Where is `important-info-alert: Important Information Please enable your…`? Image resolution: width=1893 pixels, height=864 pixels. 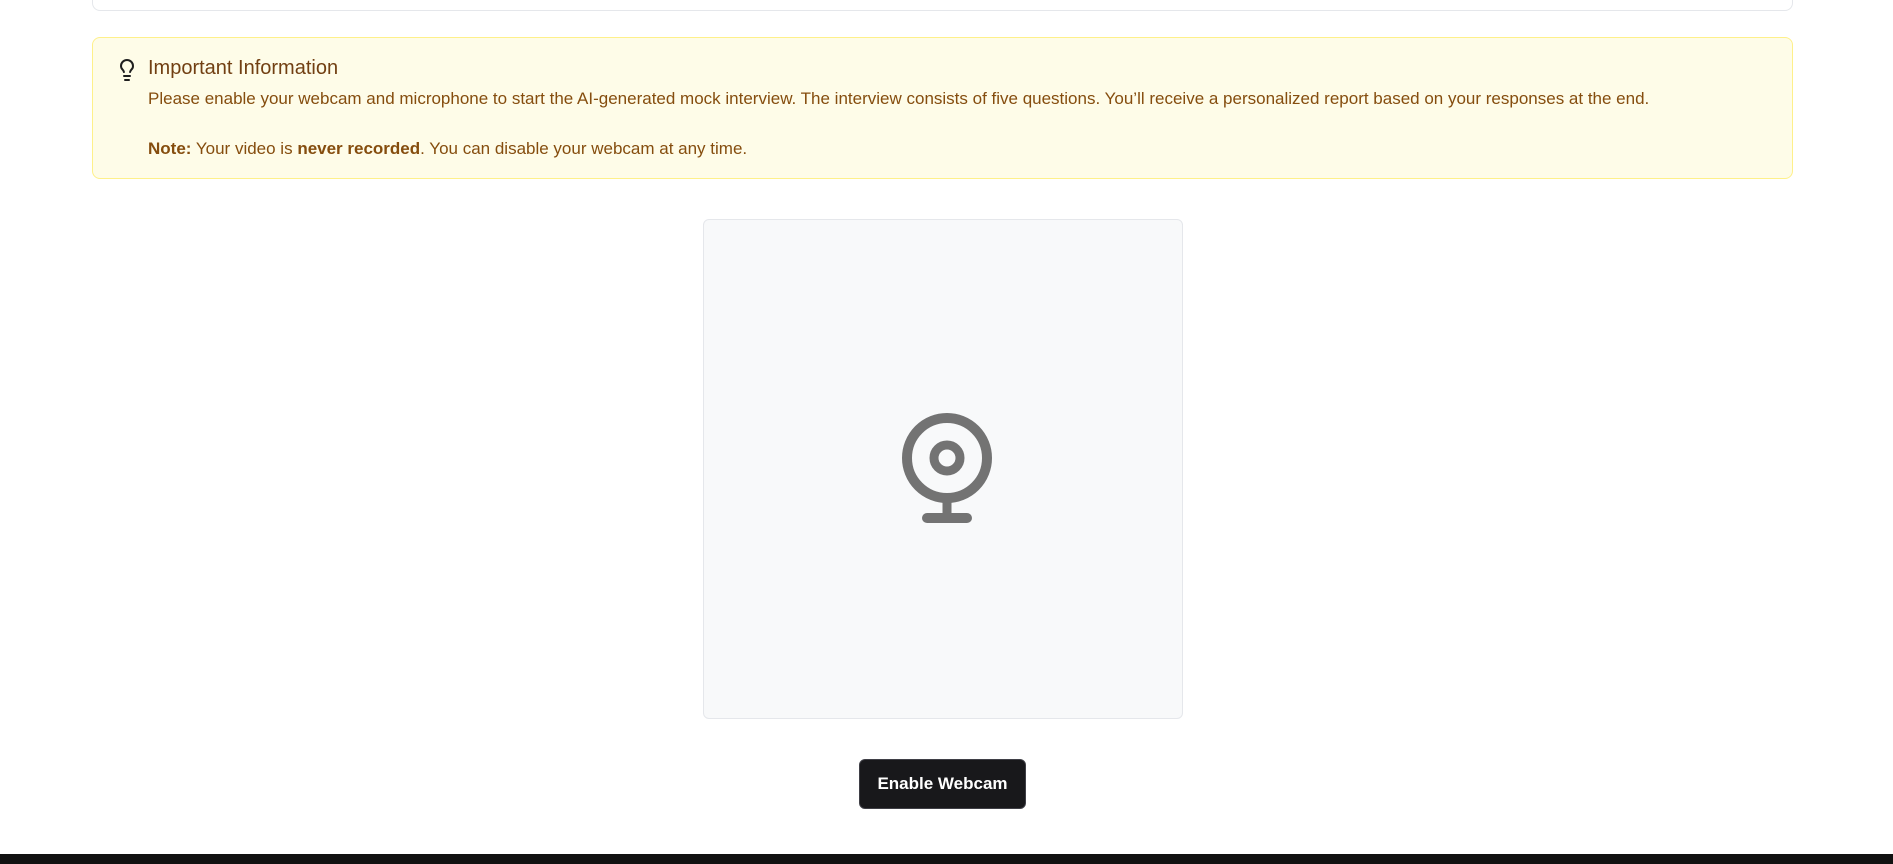 important-info-alert: Important Information Please enable your… is located at coordinates (942, 108).